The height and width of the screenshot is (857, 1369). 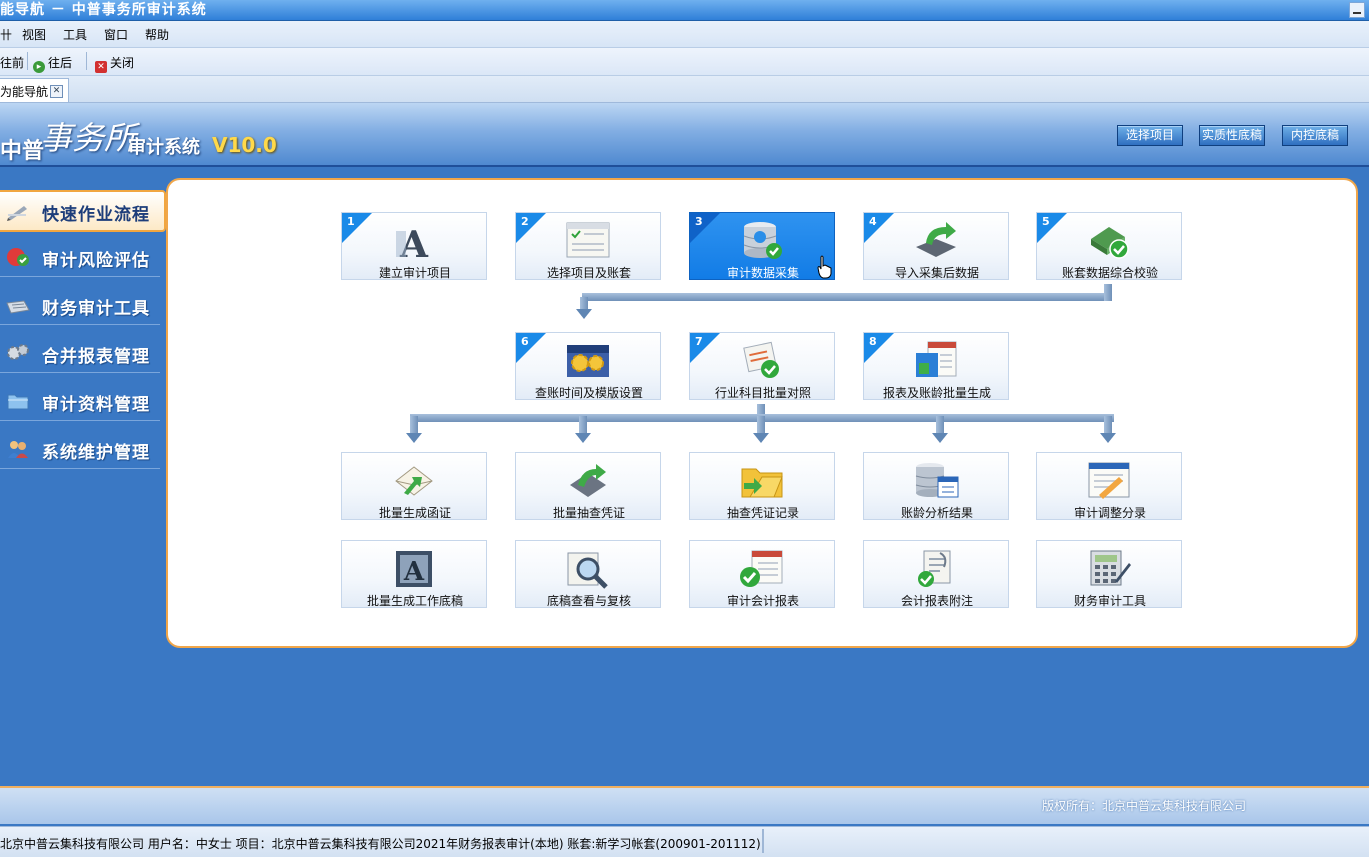 What do you see at coordinates (684, 10) in the screenshot?
I see `title-bar: 能导航 － 中普事务所审计系统` at bounding box center [684, 10].